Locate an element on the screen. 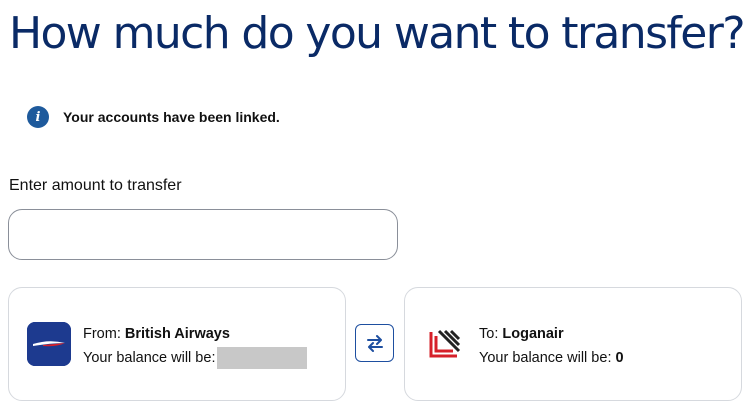 Image resolution: width=750 pixels, height=407 pixels. swap-arrows-icon is located at coordinates (374, 343).